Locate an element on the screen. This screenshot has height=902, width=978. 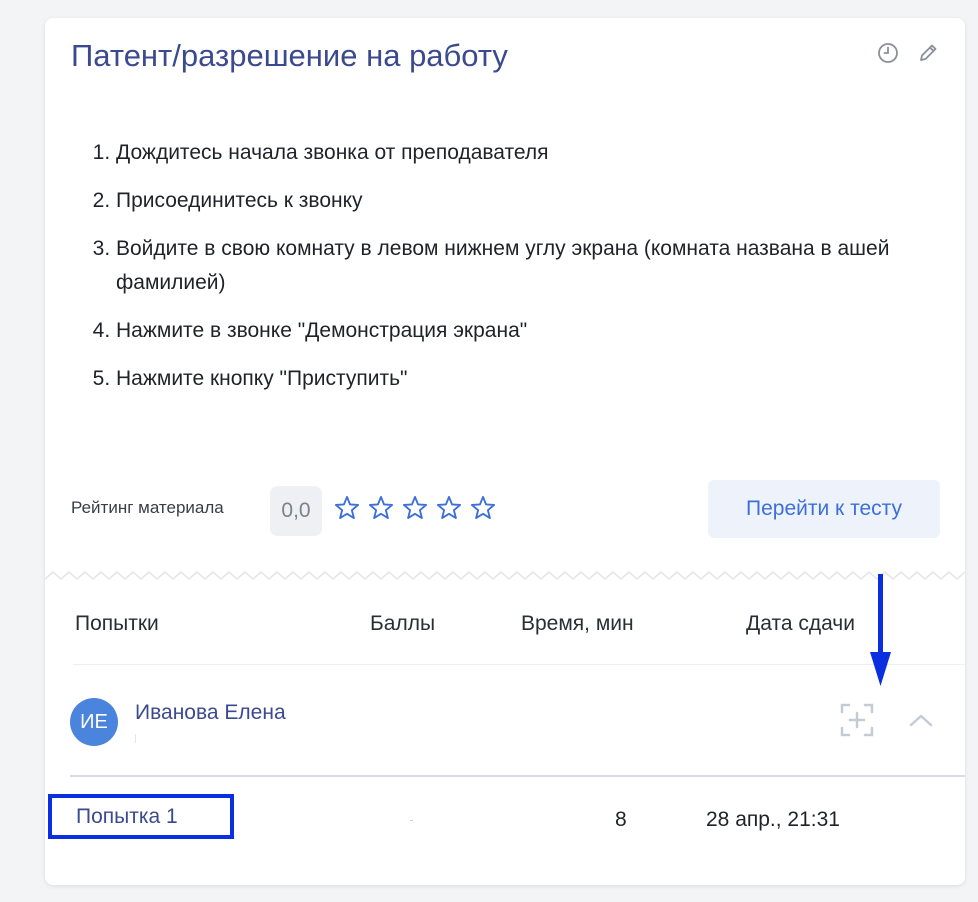
column-header-time: Время, мин is located at coordinates (577, 623).